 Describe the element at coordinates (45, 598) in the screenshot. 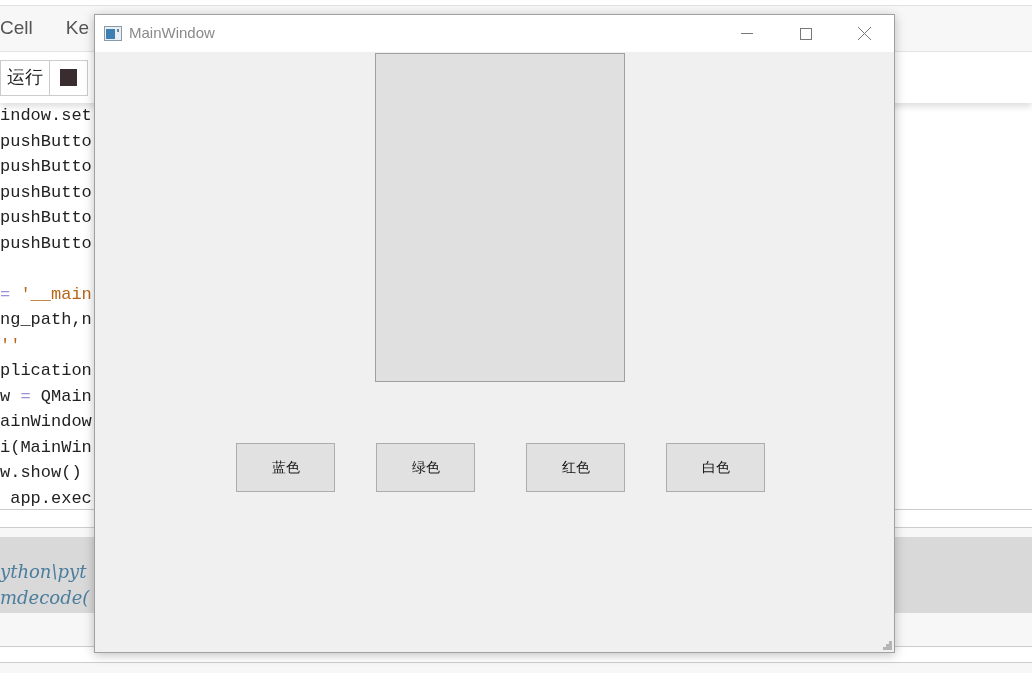

I see `output-line: mdecode(` at that location.